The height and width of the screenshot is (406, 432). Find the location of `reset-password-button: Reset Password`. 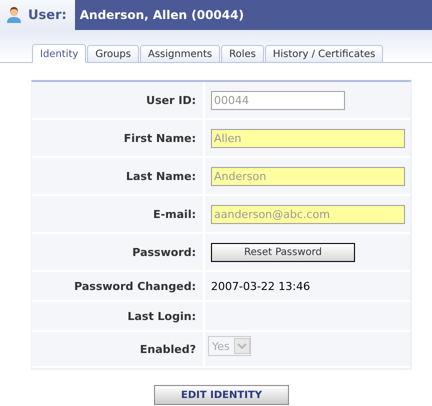

reset-password-button: Reset Password is located at coordinates (283, 252).